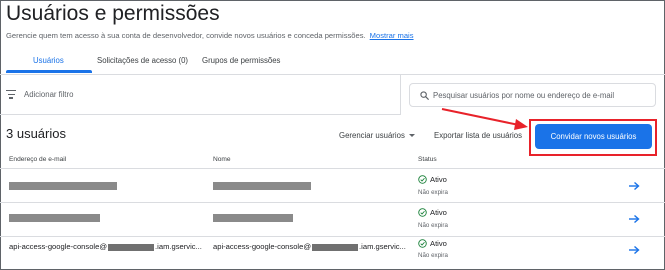  Describe the element at coordinates (48, 60) in the screenshot. I see `tab-users: Usuários` at that location.